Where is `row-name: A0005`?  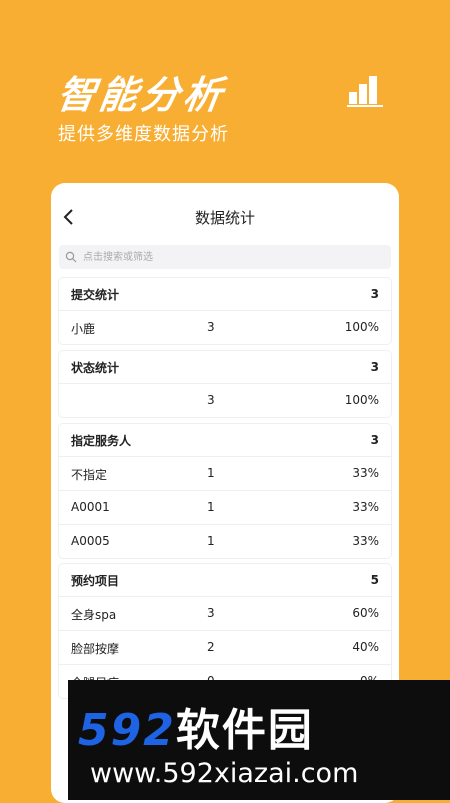
row-name: A0005 is located at coordinates (90, 541).